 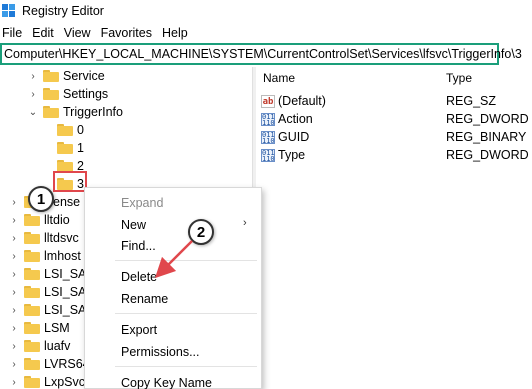 What do you see at coordinates (139, 330) in the screenshot?
I see `menu-item-export: Export` at bounding box center [139, 330].